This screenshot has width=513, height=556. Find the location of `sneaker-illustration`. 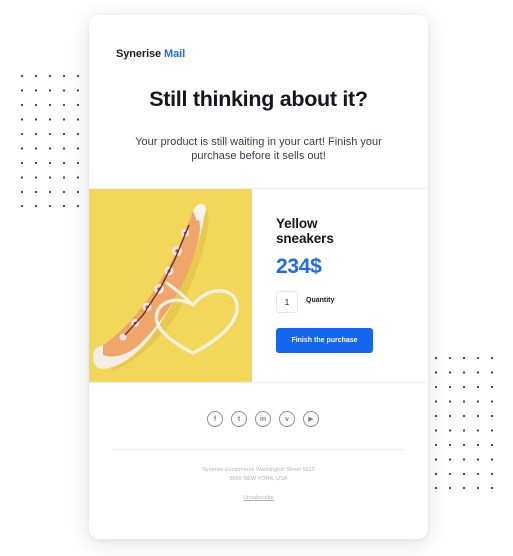

sneaker-illustration is located at coordinates (170, 285).